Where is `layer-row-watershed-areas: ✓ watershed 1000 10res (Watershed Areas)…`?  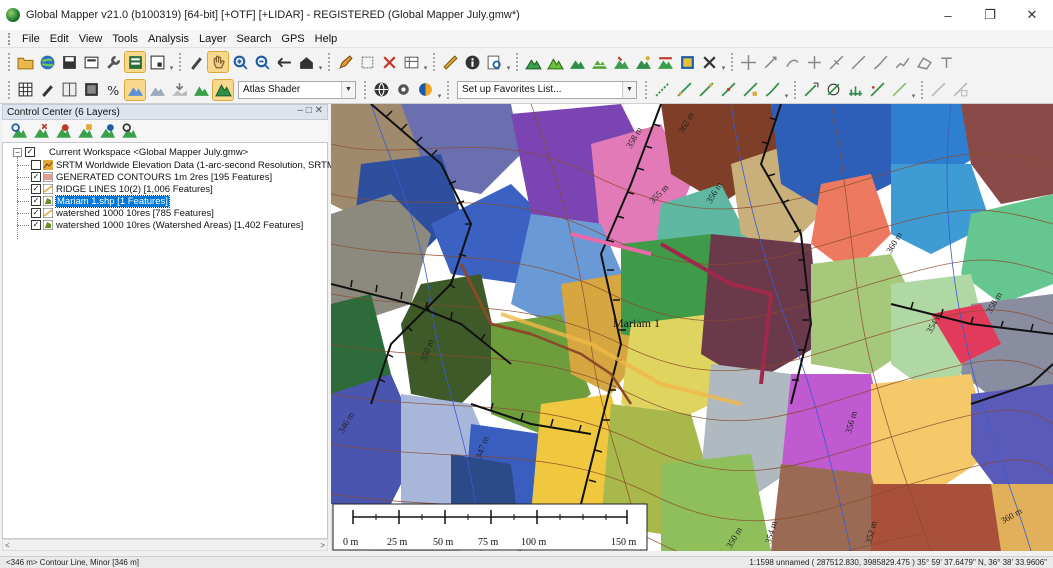
layer-row-watershed-areas: ✓ watershed 1000 10res (Watershed Areas)… is located at coordinates (167, 225).